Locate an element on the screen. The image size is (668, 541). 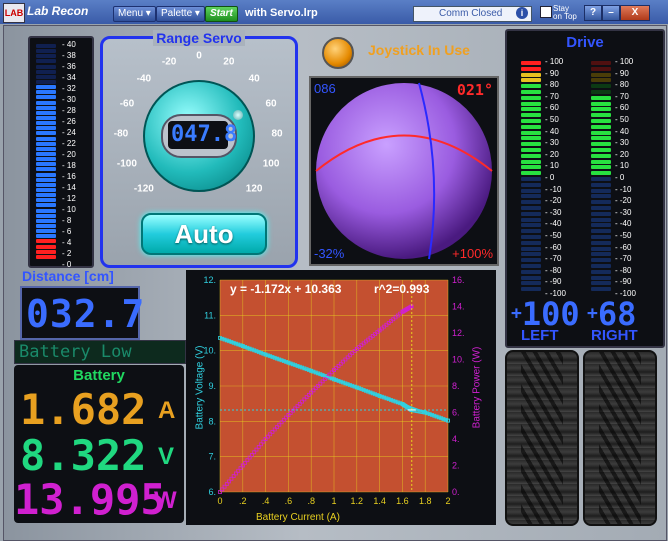
close-button: X is located at coordinates (635, 13).